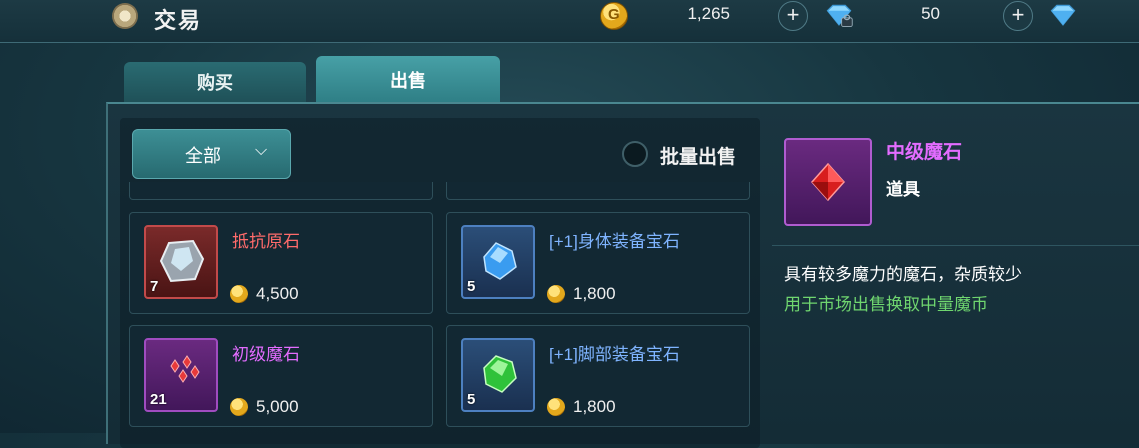 This screenshot has width=1139, height=448. I want to click on bulk-sell-label: 批量出售, so click(698, 155).